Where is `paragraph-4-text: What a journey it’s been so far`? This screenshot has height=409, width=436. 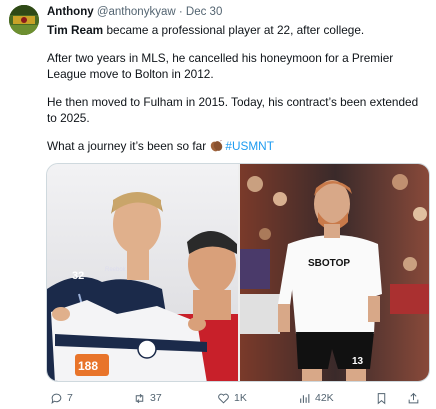
paragraph-4-text: What a journey it’s been so far is located at coordinates (128, 146).